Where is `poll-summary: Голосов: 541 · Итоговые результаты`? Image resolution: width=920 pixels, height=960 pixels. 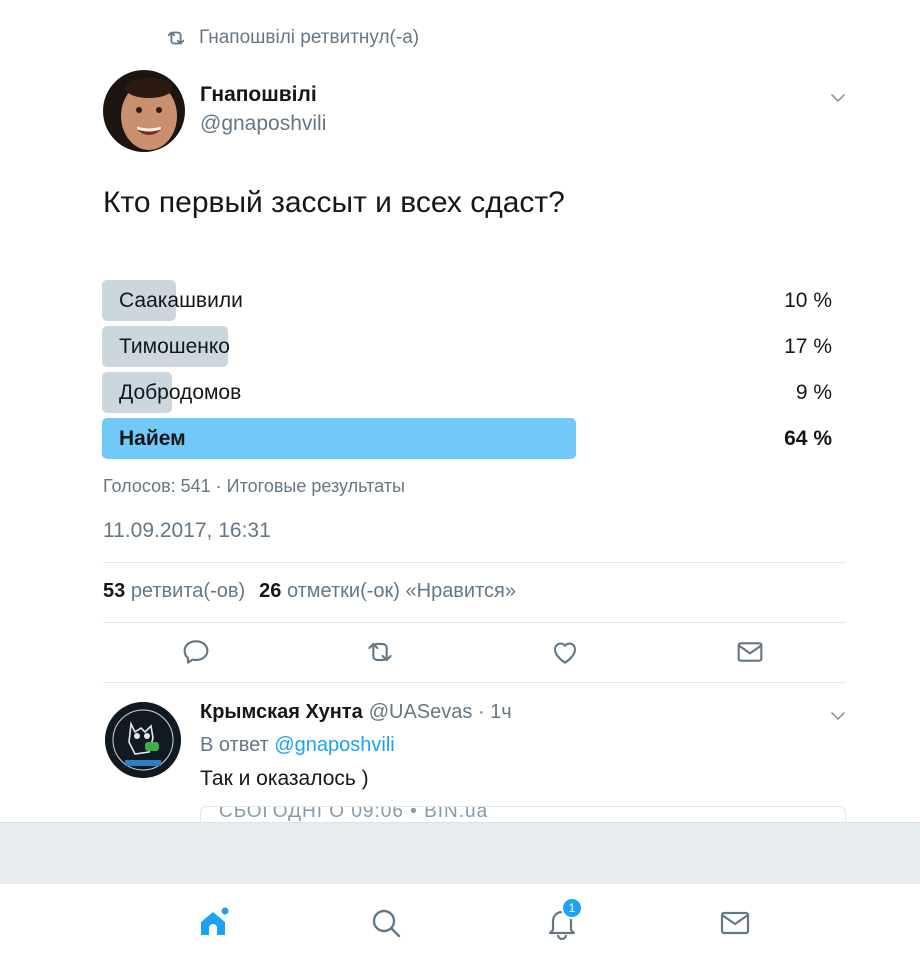 poll-summary: Голосов: 541 · Итоговые результаты is located at coordinates (254, 486).